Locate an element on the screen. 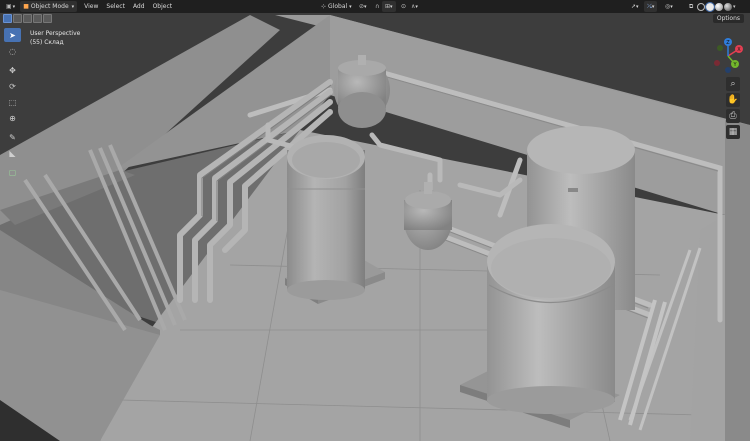 The width and height of the screenshot is (750, 441). tool-shelf: ➤ ◌ ✥ ⟳ ⬚ ⊕ ✎ ◣ ▢ is located at coordinates (12, 104).